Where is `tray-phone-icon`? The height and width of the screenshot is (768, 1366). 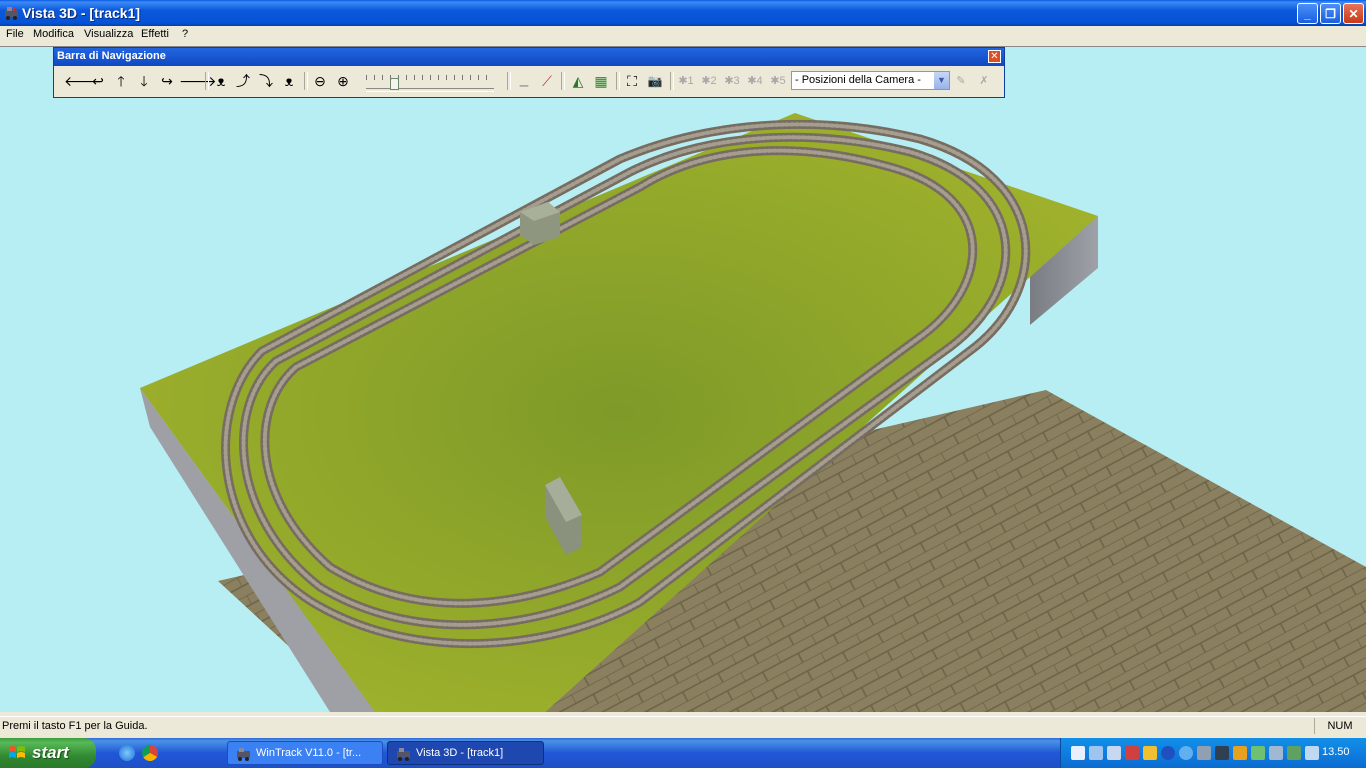 tray-phone-icon is located at coordinates (1312, 753).